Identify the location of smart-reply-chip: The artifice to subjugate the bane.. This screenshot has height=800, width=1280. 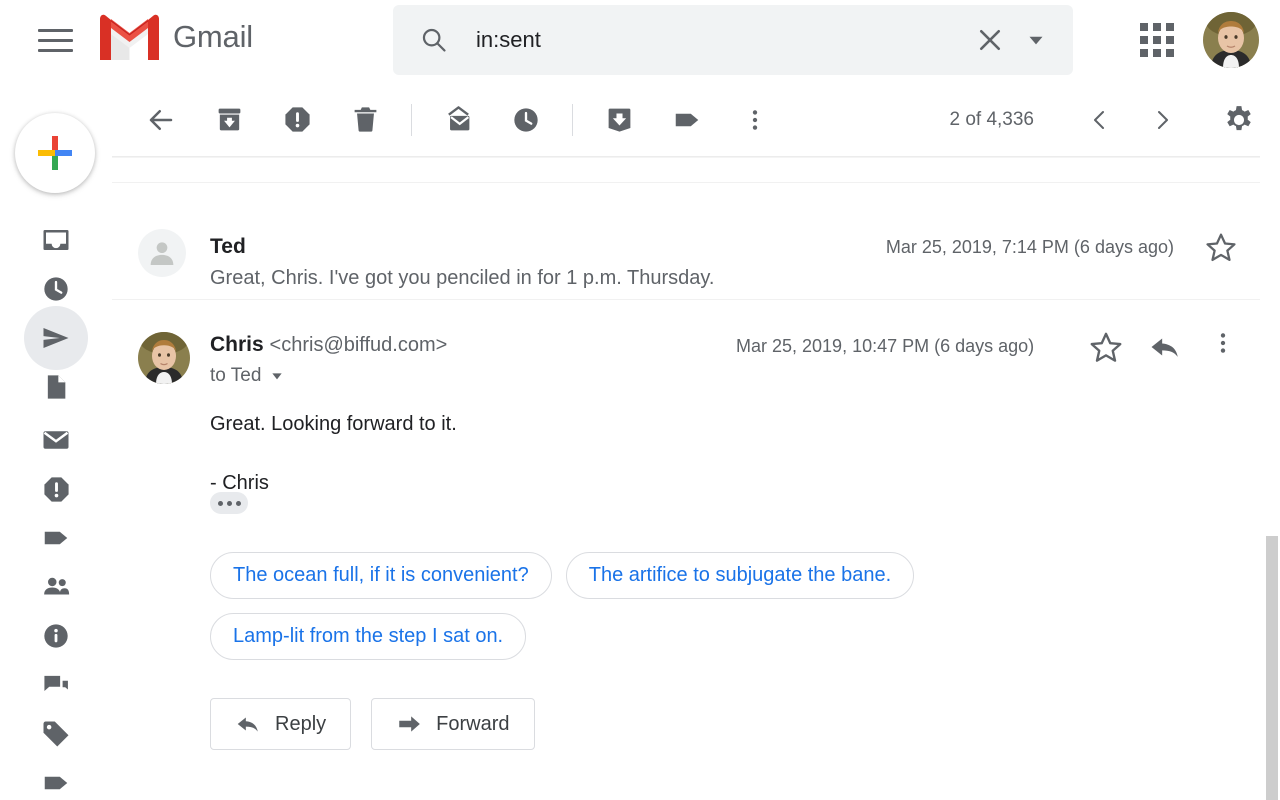
(740, 575).